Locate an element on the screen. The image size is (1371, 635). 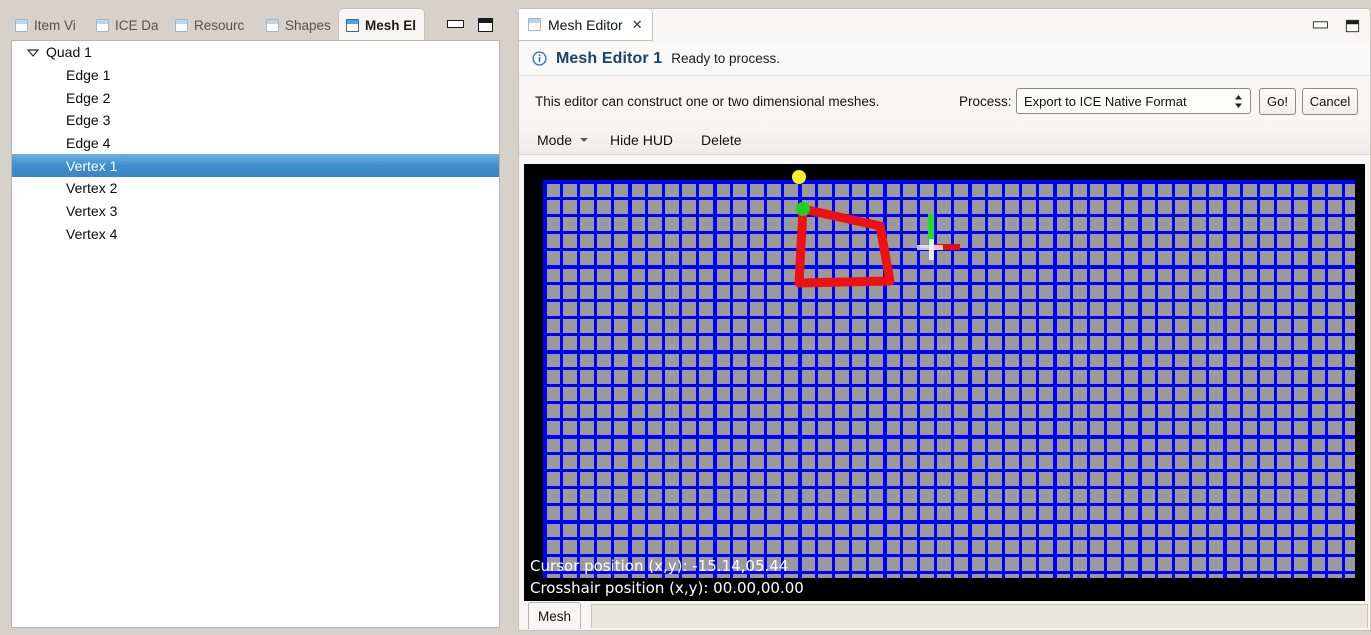
process-select: Export to ICE Native Format is located at coordinates (1133, 101).